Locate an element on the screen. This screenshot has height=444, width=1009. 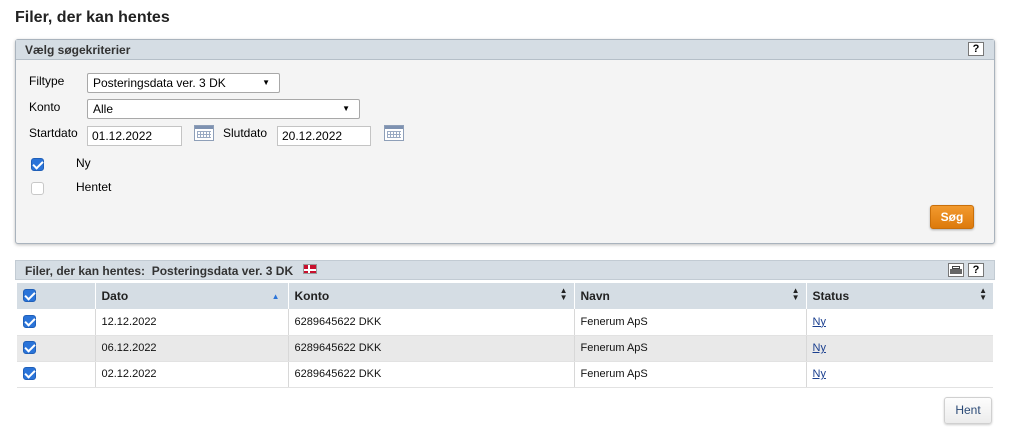
page-title: Filer, der kan hentes is located at coordinates (92, 17).